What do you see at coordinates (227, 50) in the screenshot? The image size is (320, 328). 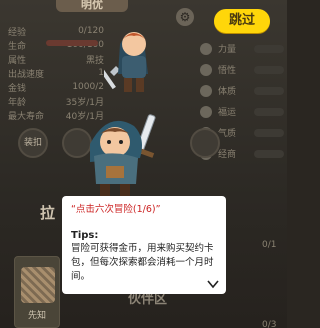 I see `attribute-label: 力量` at bounding box center [227, 50].